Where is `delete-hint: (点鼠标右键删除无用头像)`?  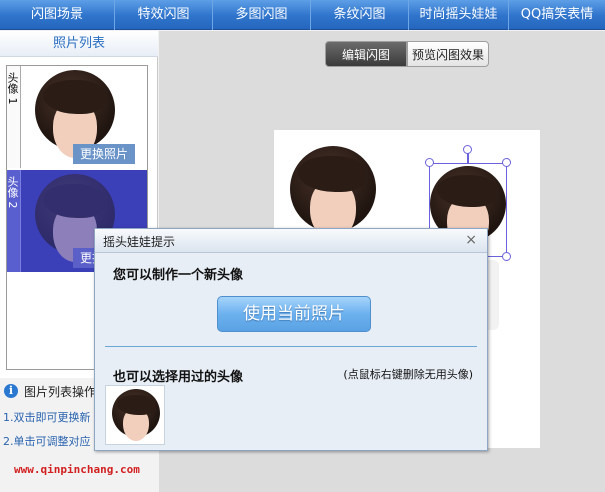 delete-hint: (点鼠标右键删除无用头像) is located at coordinates (408, 374).